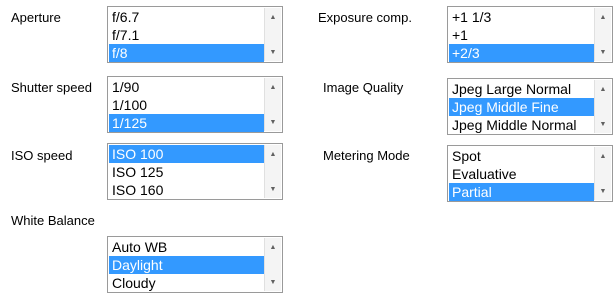  I want to click on image-quality-label: Image Quality, so click(363, 87).